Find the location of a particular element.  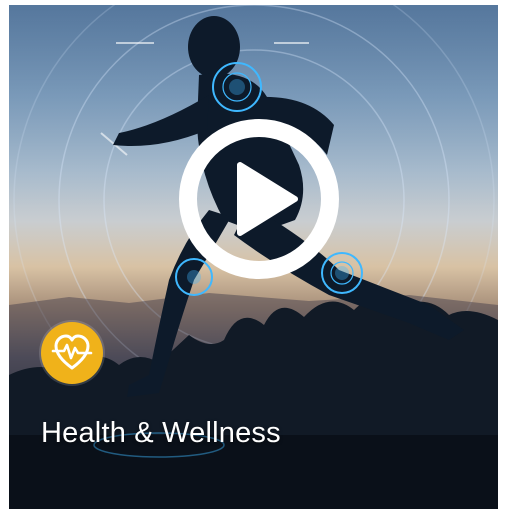

play-icon is located at coordinates (259, 199).